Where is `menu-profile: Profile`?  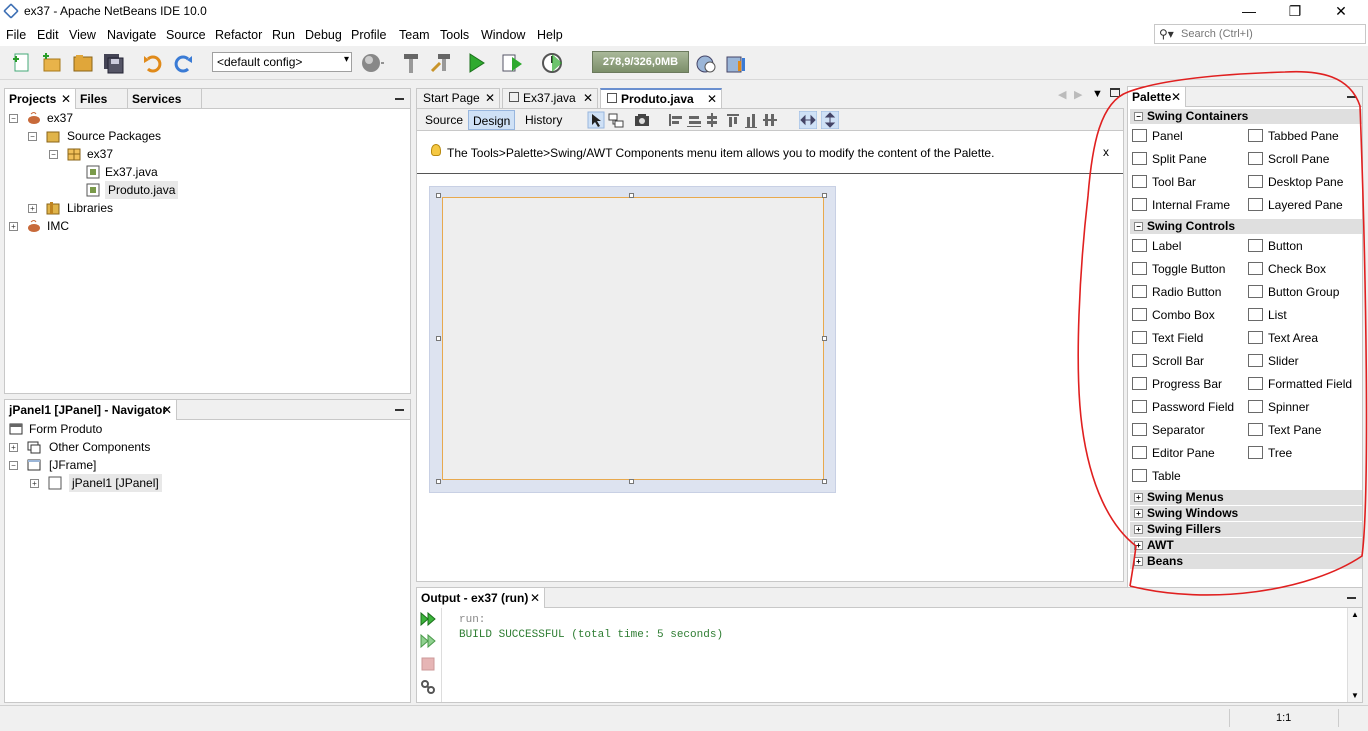
menu-profile: Profile is located at coordinates (368, 35).